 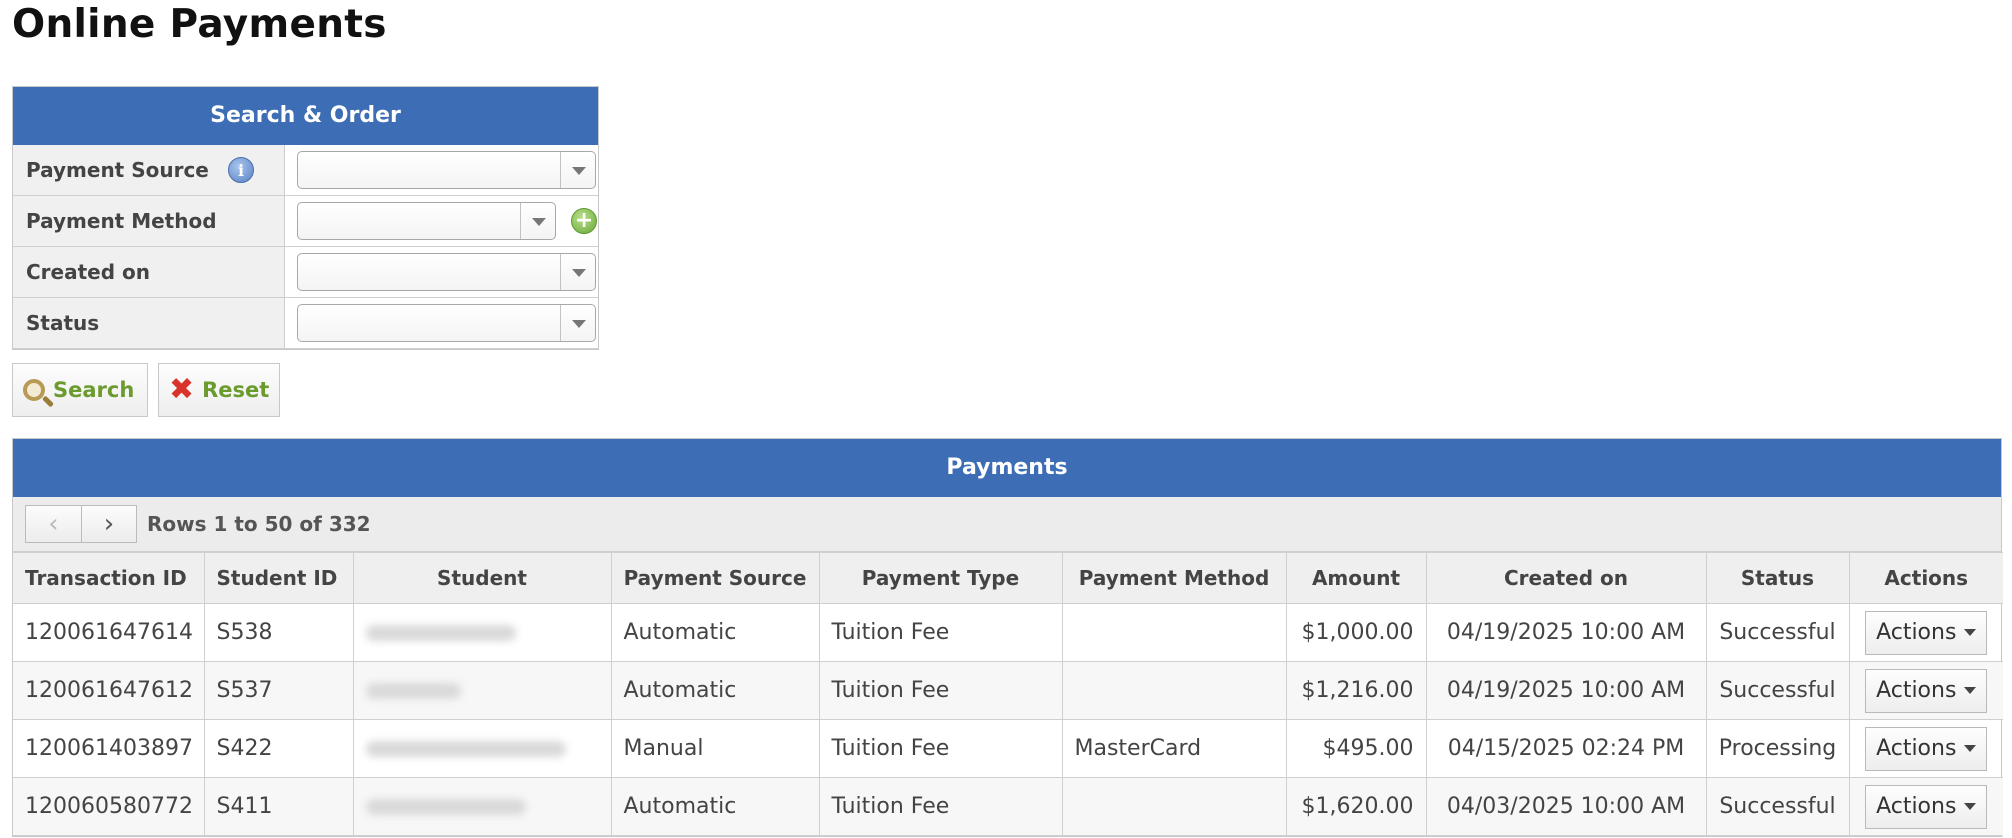 I want to click on amount-cell: $495.00, so click(x=1356, y=748).